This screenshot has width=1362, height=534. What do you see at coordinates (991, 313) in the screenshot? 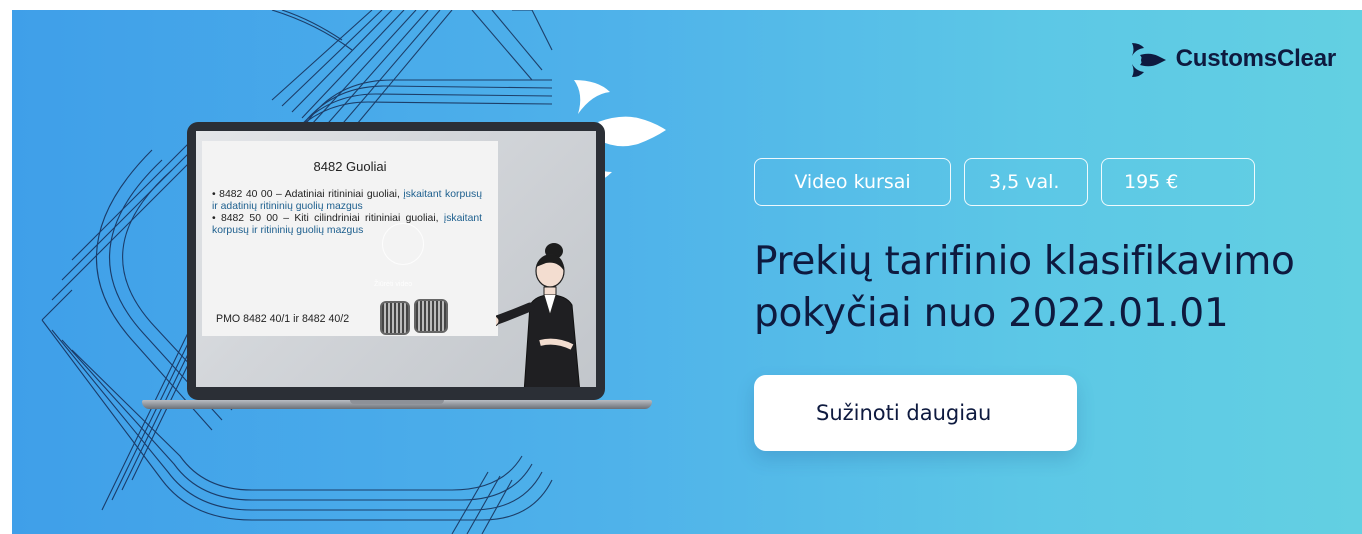
I see `headline-line-2: pokyčiai nuo 2022.01.01` at bounding box center [991, 313].